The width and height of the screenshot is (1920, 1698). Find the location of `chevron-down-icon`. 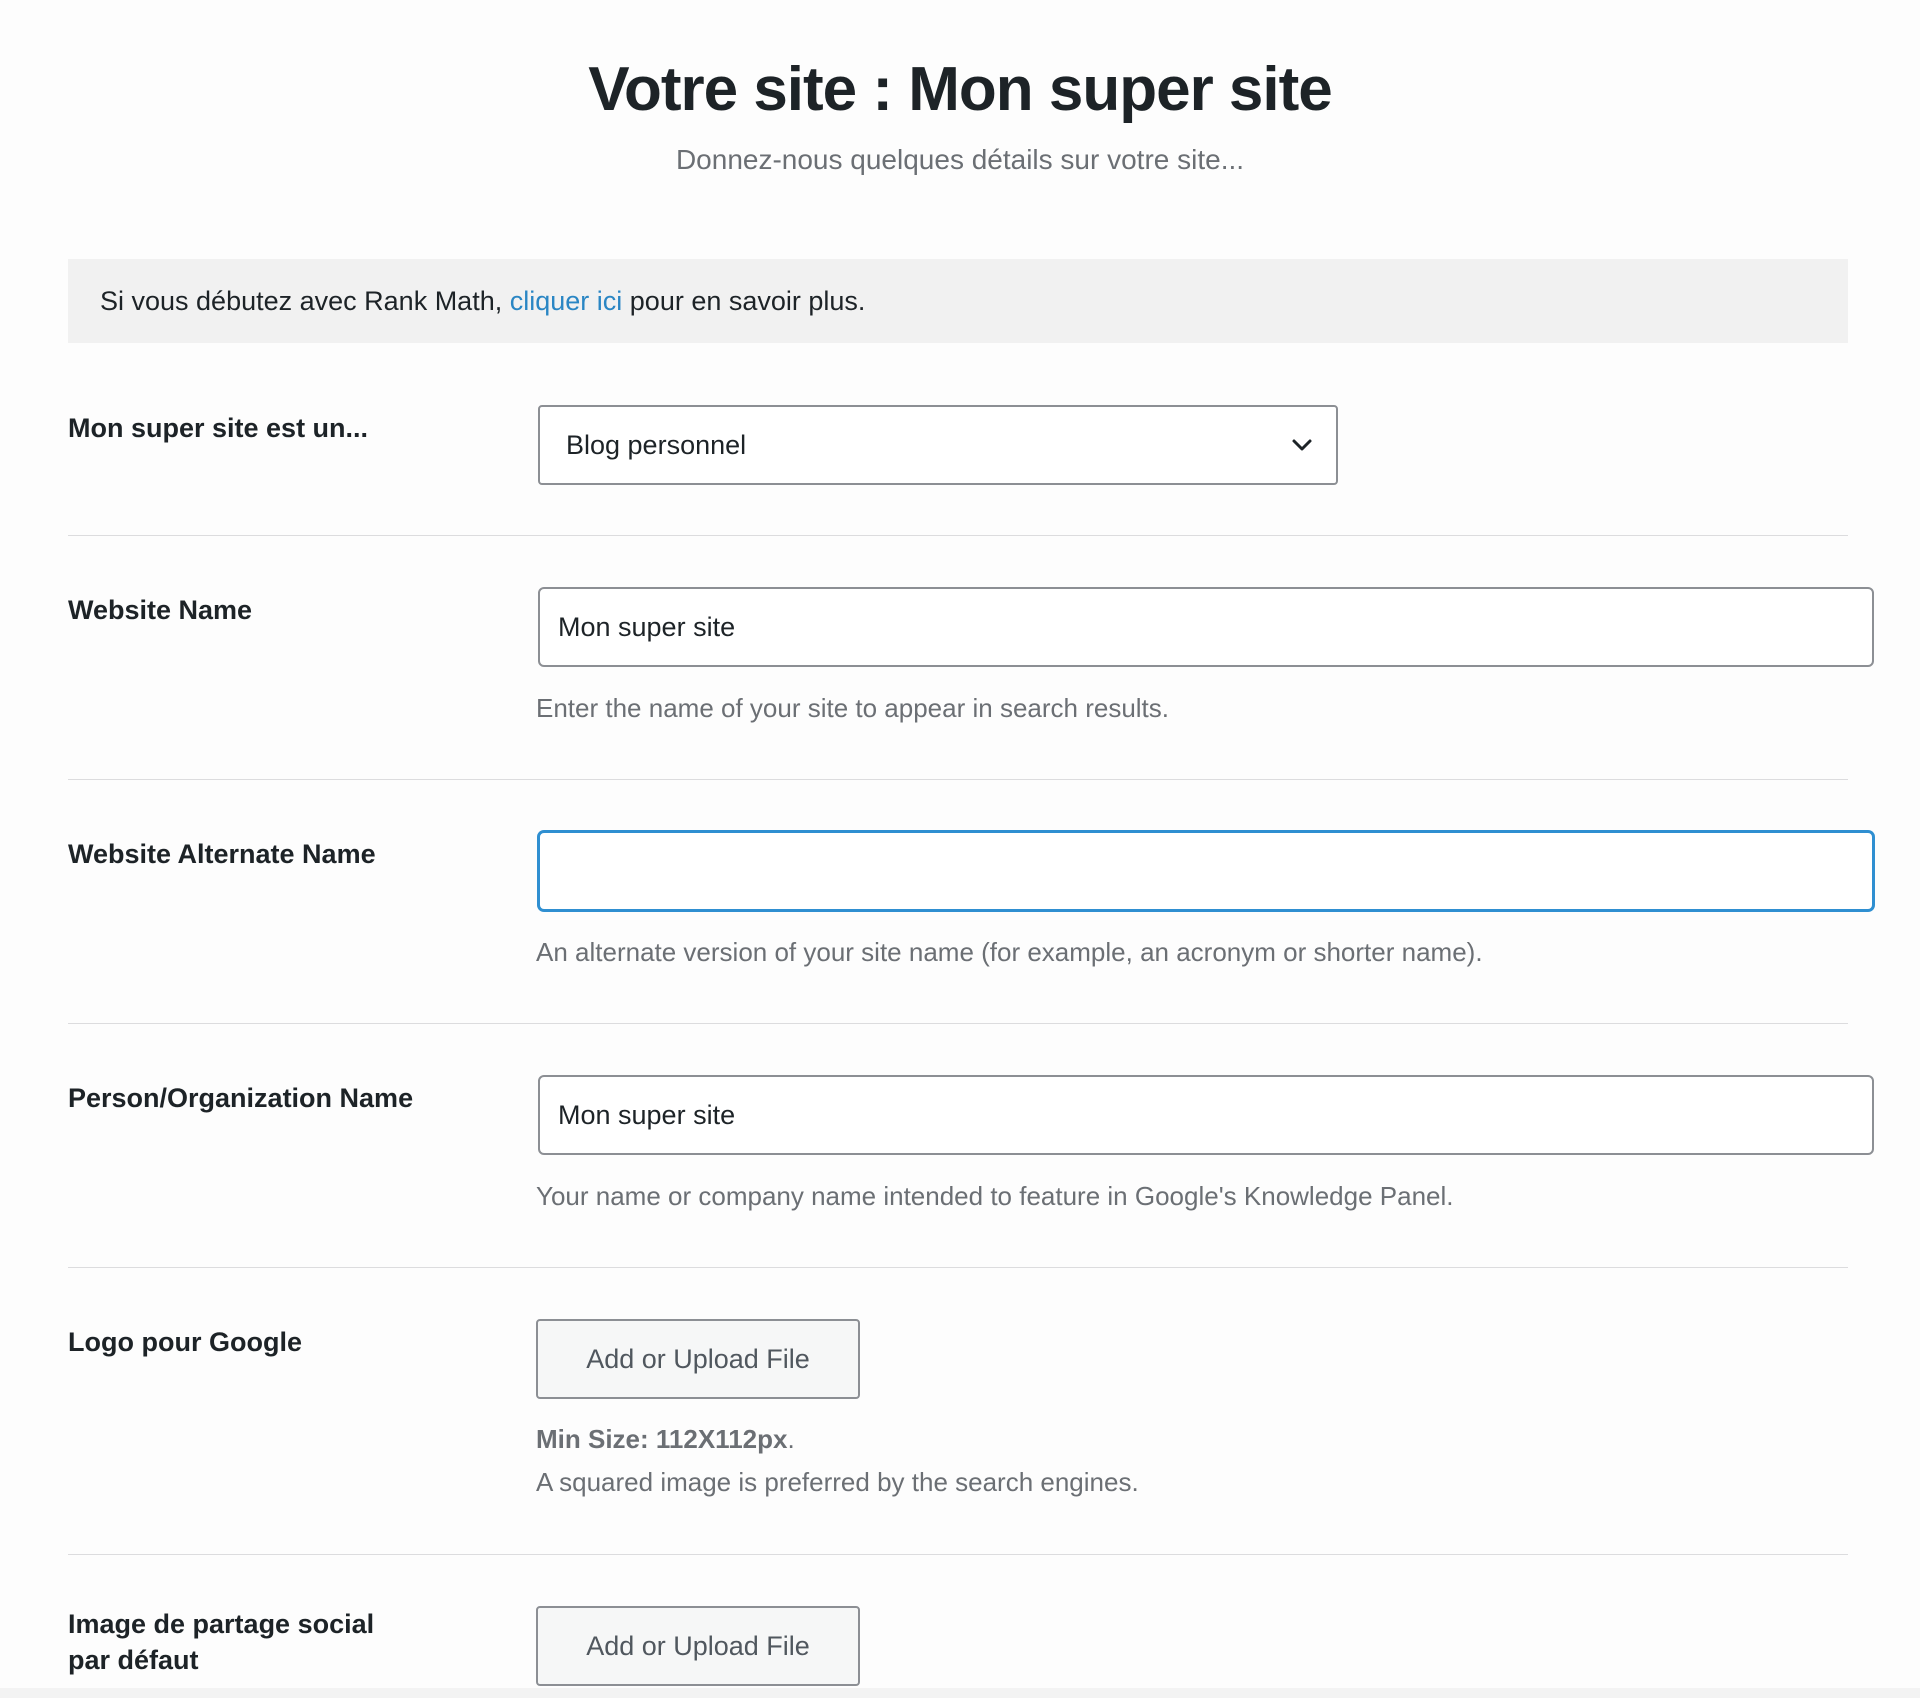

chevron-down-icon is located at coordinates (1302, 445).